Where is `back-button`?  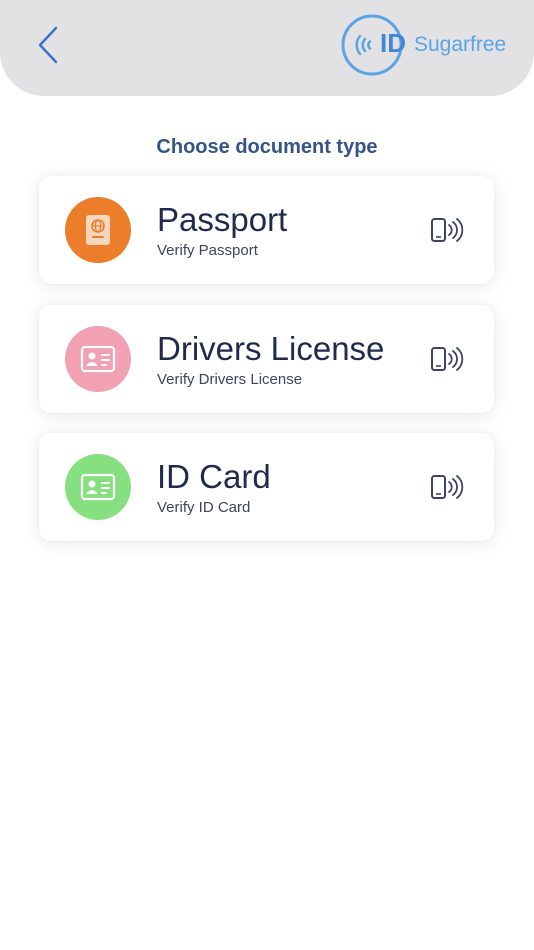
back-button is located at coordinates (48, 45).